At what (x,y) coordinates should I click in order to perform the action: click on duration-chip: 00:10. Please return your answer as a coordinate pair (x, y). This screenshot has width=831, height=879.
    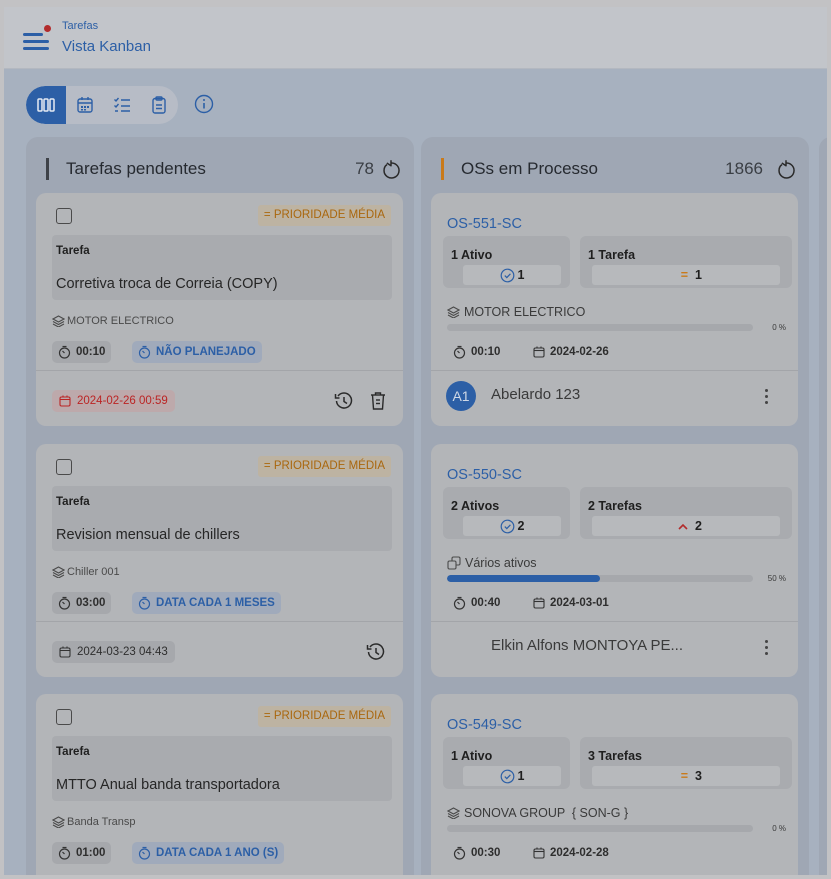
    Looking at the image, I should click on (476, 352).